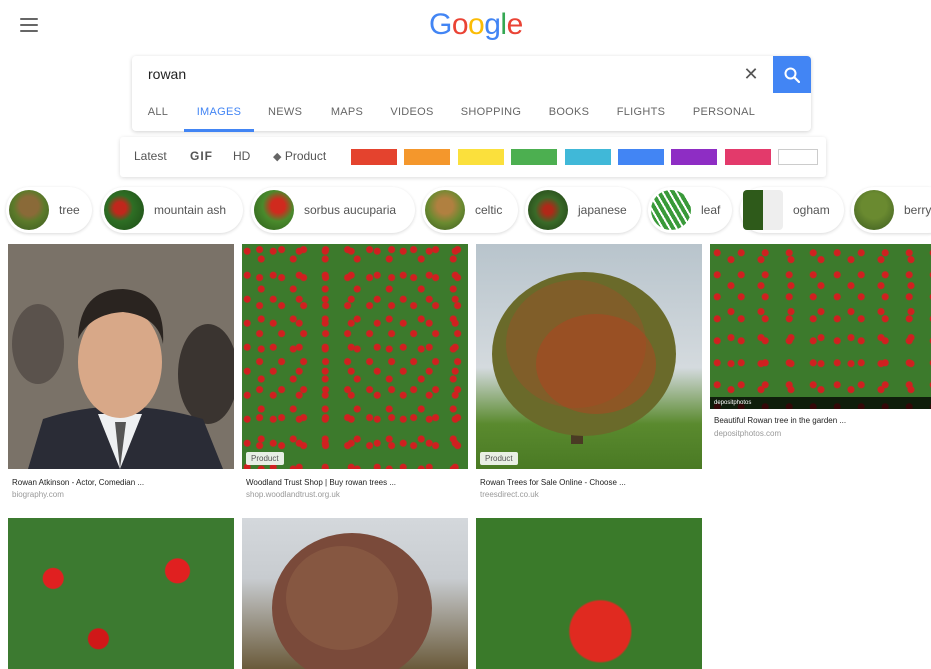  What do you see at coordinates (219, 113) in the screenshot?
I see `tab-images: IMAGES` at bounding box center [219, 113].